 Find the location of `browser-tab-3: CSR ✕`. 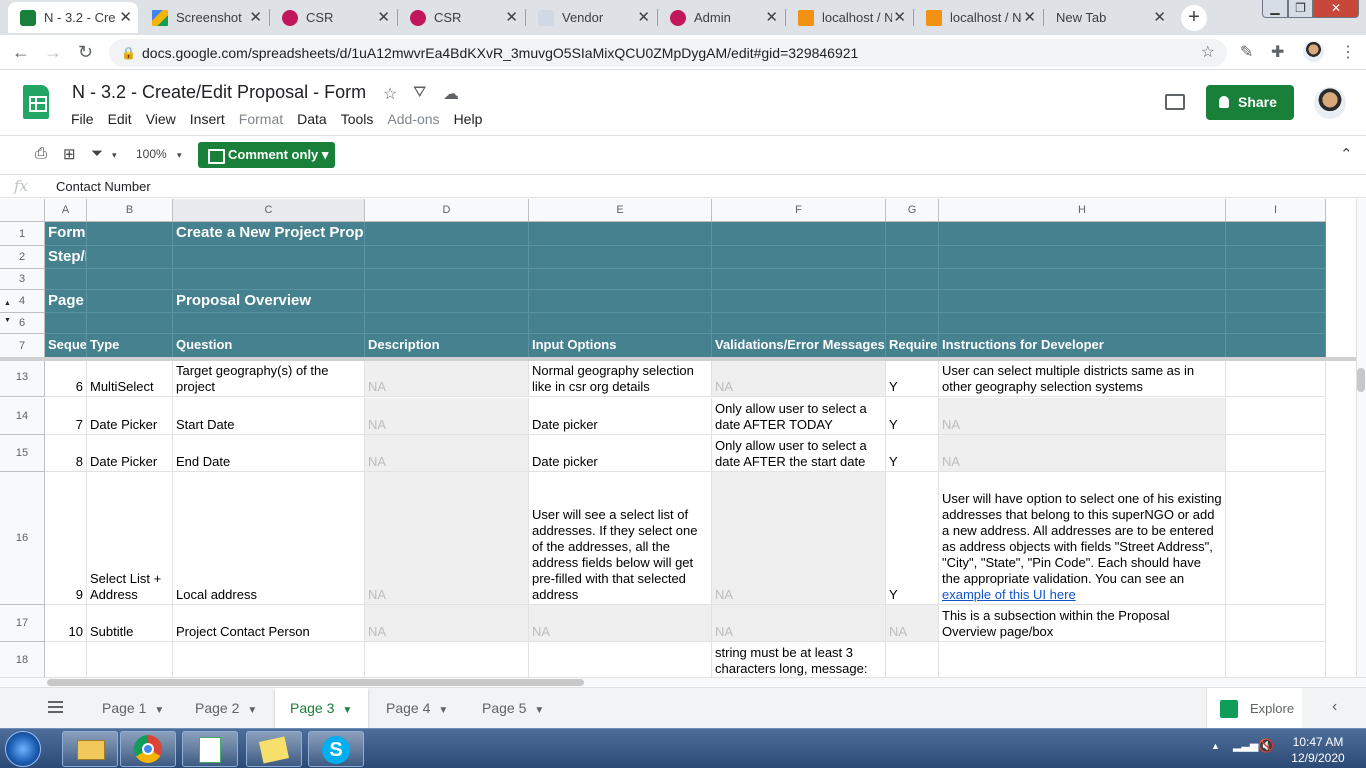

browser-tab-3: CSR ✕ is located at coordinates (461, 17).